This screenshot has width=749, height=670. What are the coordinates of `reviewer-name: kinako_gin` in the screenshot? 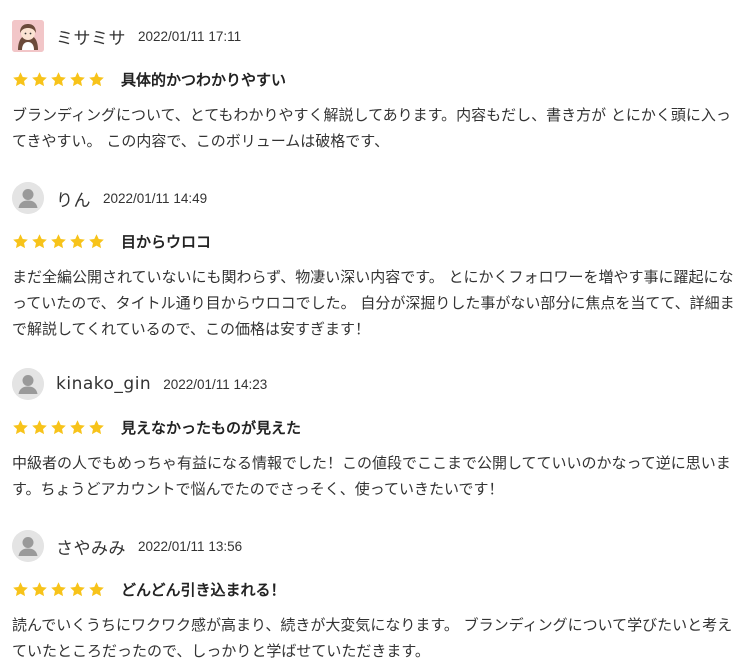 It's located at (103, 384).